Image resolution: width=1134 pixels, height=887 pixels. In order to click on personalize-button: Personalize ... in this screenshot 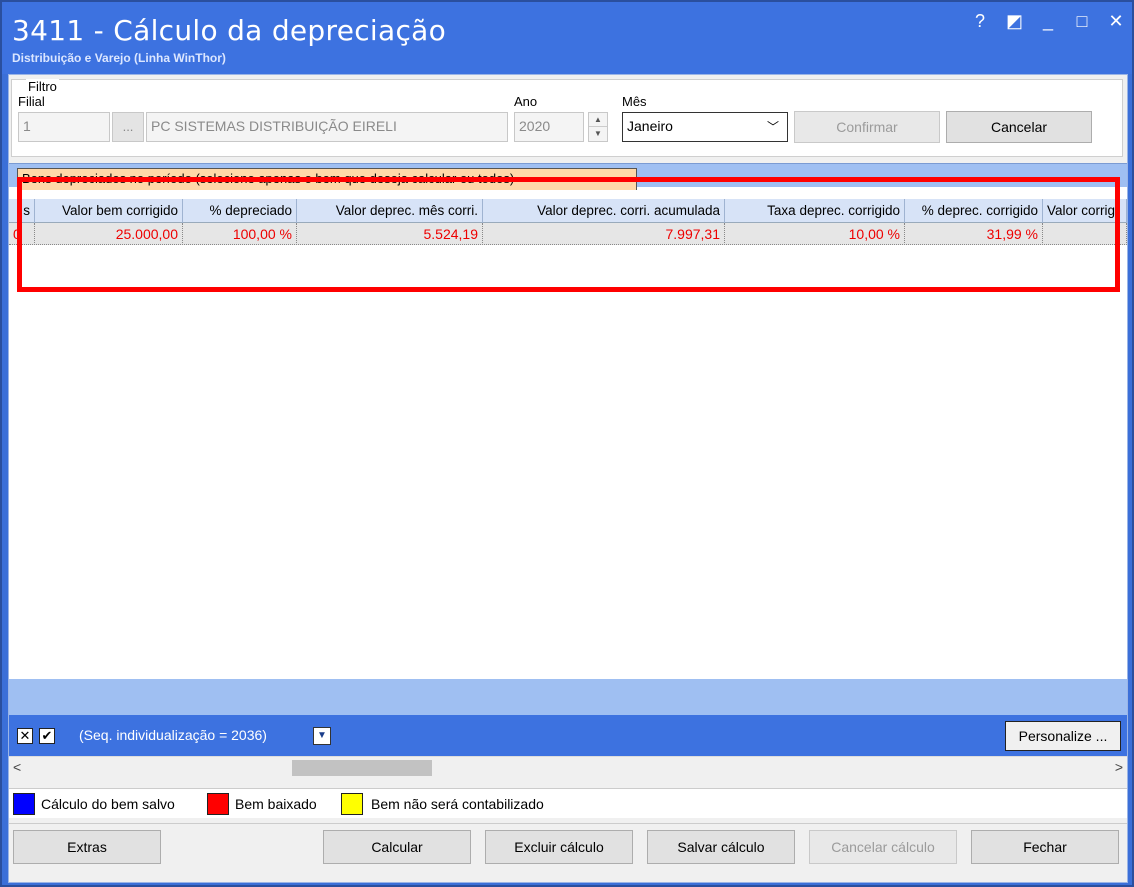, I will do `click(1063, 736)`.